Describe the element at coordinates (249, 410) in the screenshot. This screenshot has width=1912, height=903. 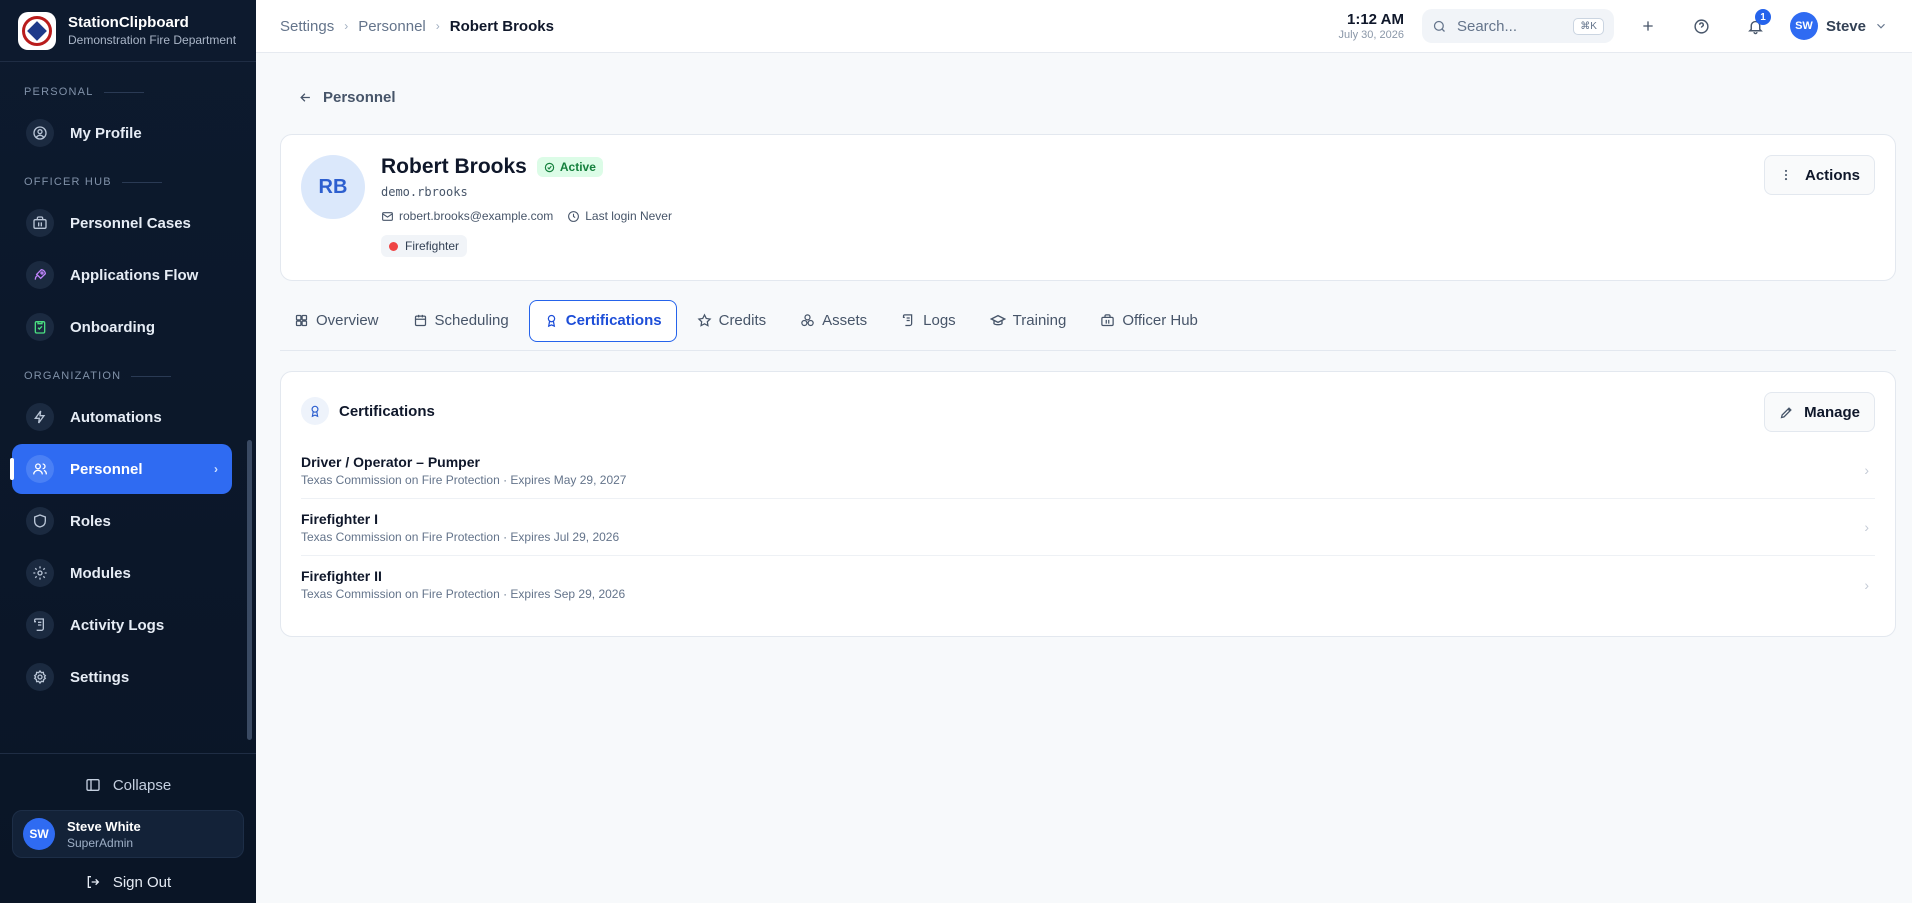
I see `sidebar-scrollbar` at that location.